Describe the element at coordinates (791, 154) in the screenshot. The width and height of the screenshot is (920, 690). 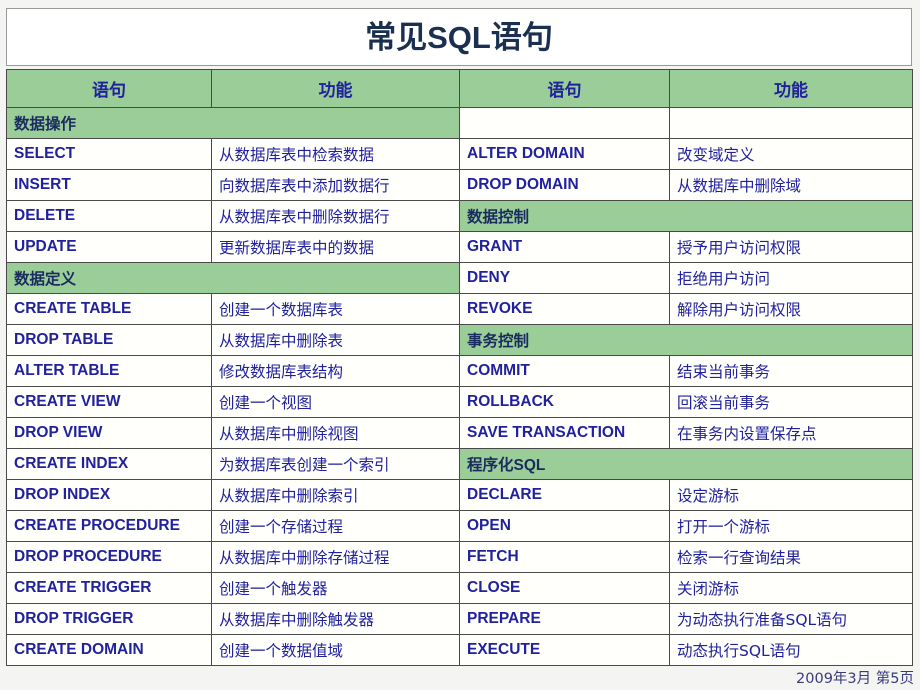
I see `function-cell-right: 改变域定义` at that location.